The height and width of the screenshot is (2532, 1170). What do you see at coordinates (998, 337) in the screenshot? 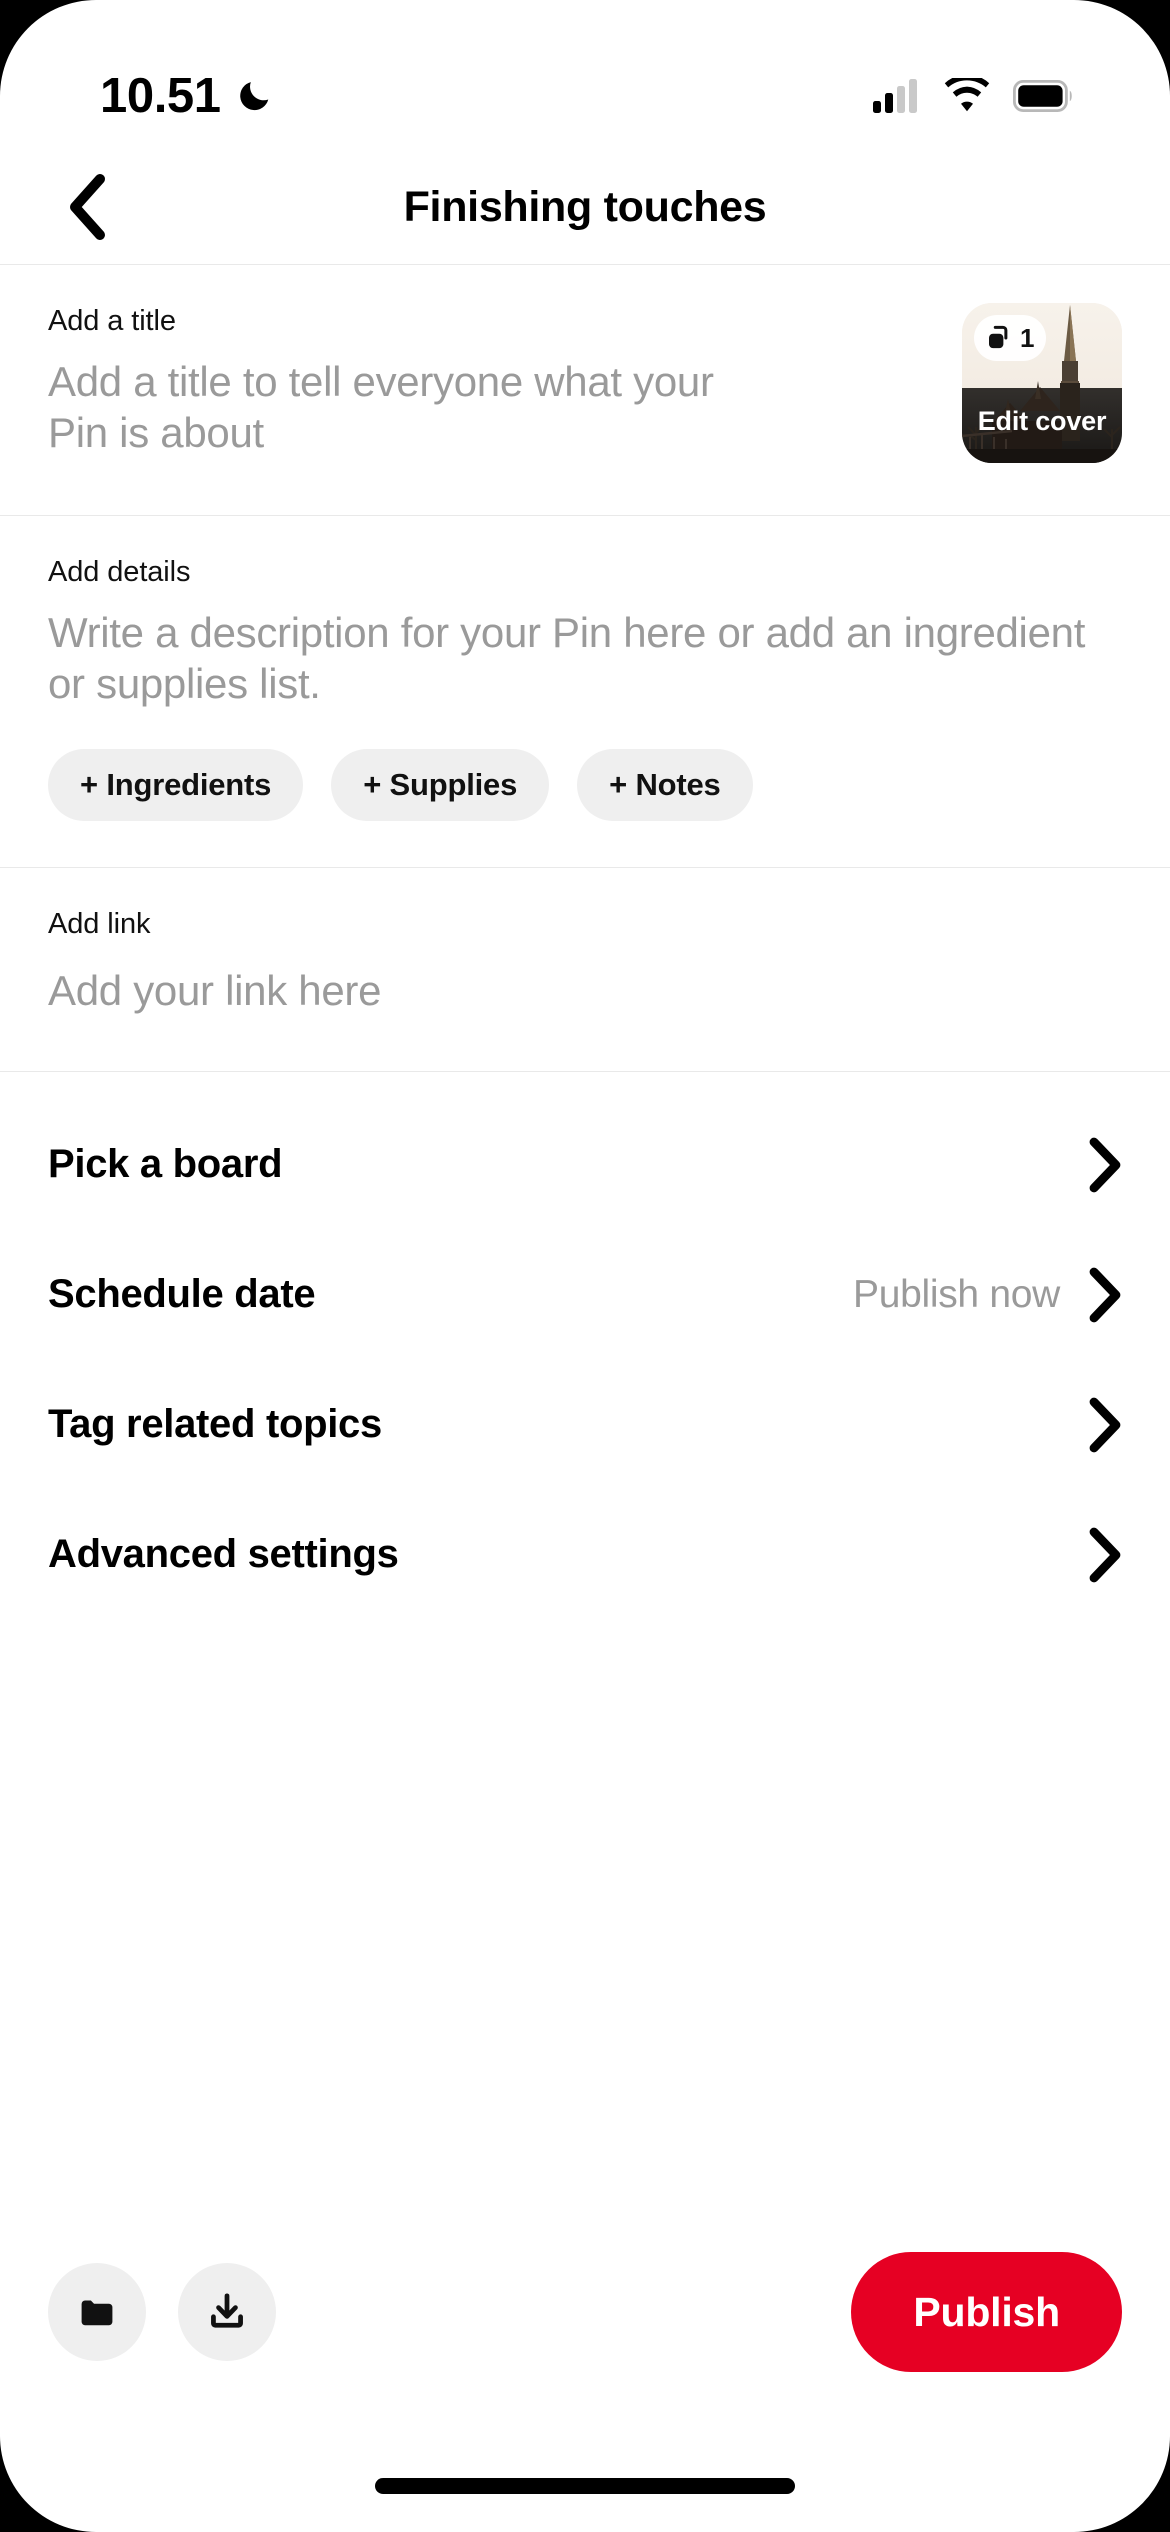
I see `pages-stack-icon` at bounding box center [998, 337].